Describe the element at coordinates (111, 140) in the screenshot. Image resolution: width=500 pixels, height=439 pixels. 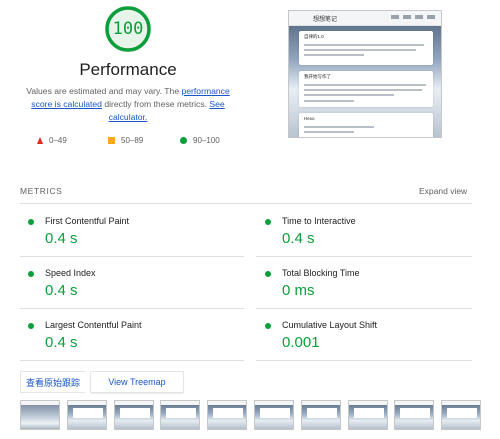
I see `average-square-icon` at that location.